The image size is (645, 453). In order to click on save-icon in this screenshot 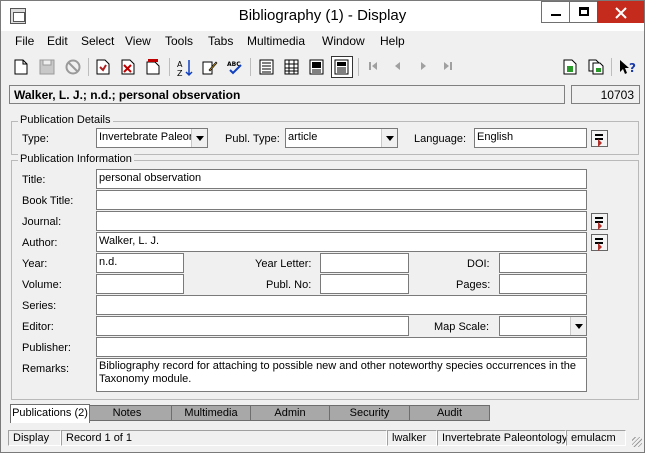, I will do `click(47, 67)`.